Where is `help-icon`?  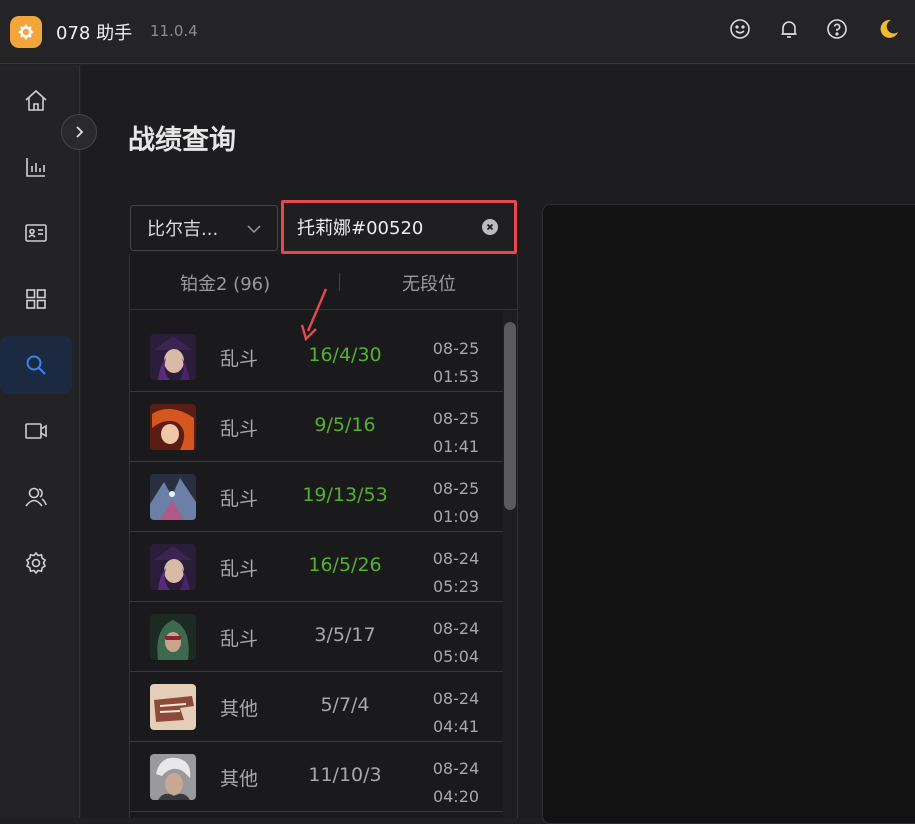
help-icon is located at coordinates (837, 29).